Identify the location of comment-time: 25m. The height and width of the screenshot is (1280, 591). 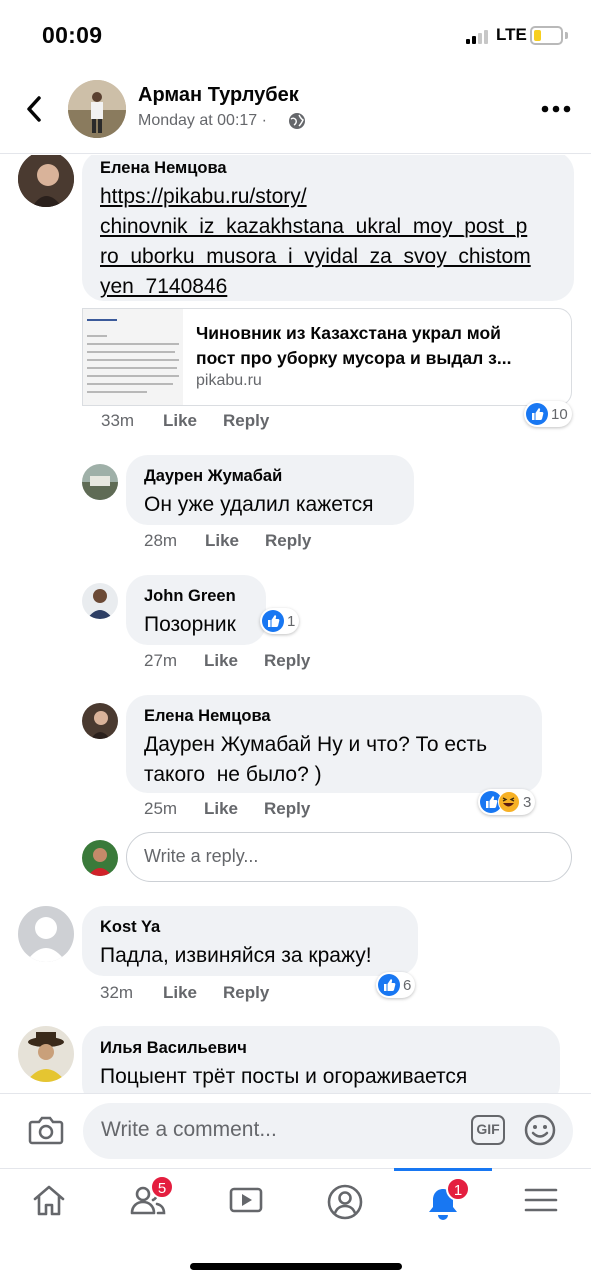
(161, 808).